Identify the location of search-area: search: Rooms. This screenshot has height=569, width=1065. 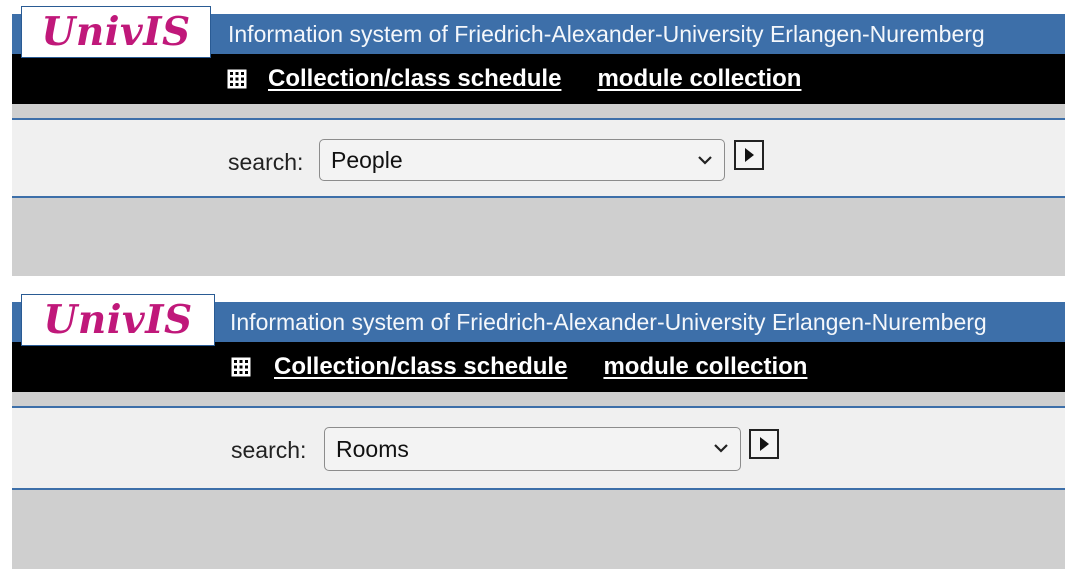
(538, 448).